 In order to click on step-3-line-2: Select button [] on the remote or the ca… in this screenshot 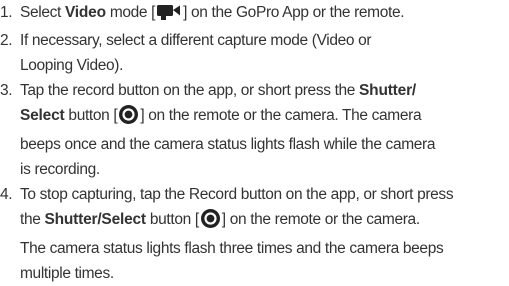, I will do `click(264, 117)`.